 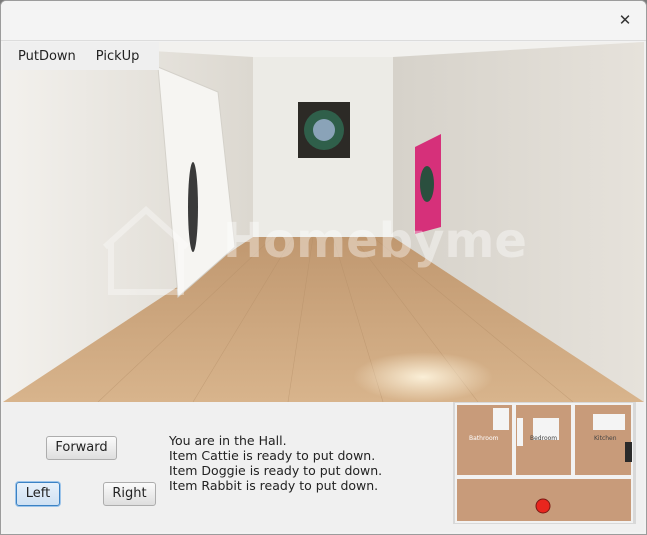 What do you see at coordinates (276, 470) in the screenshot?
I see `message-line: Item Doggie is ready to put down.` at bounding box center [276, 470].